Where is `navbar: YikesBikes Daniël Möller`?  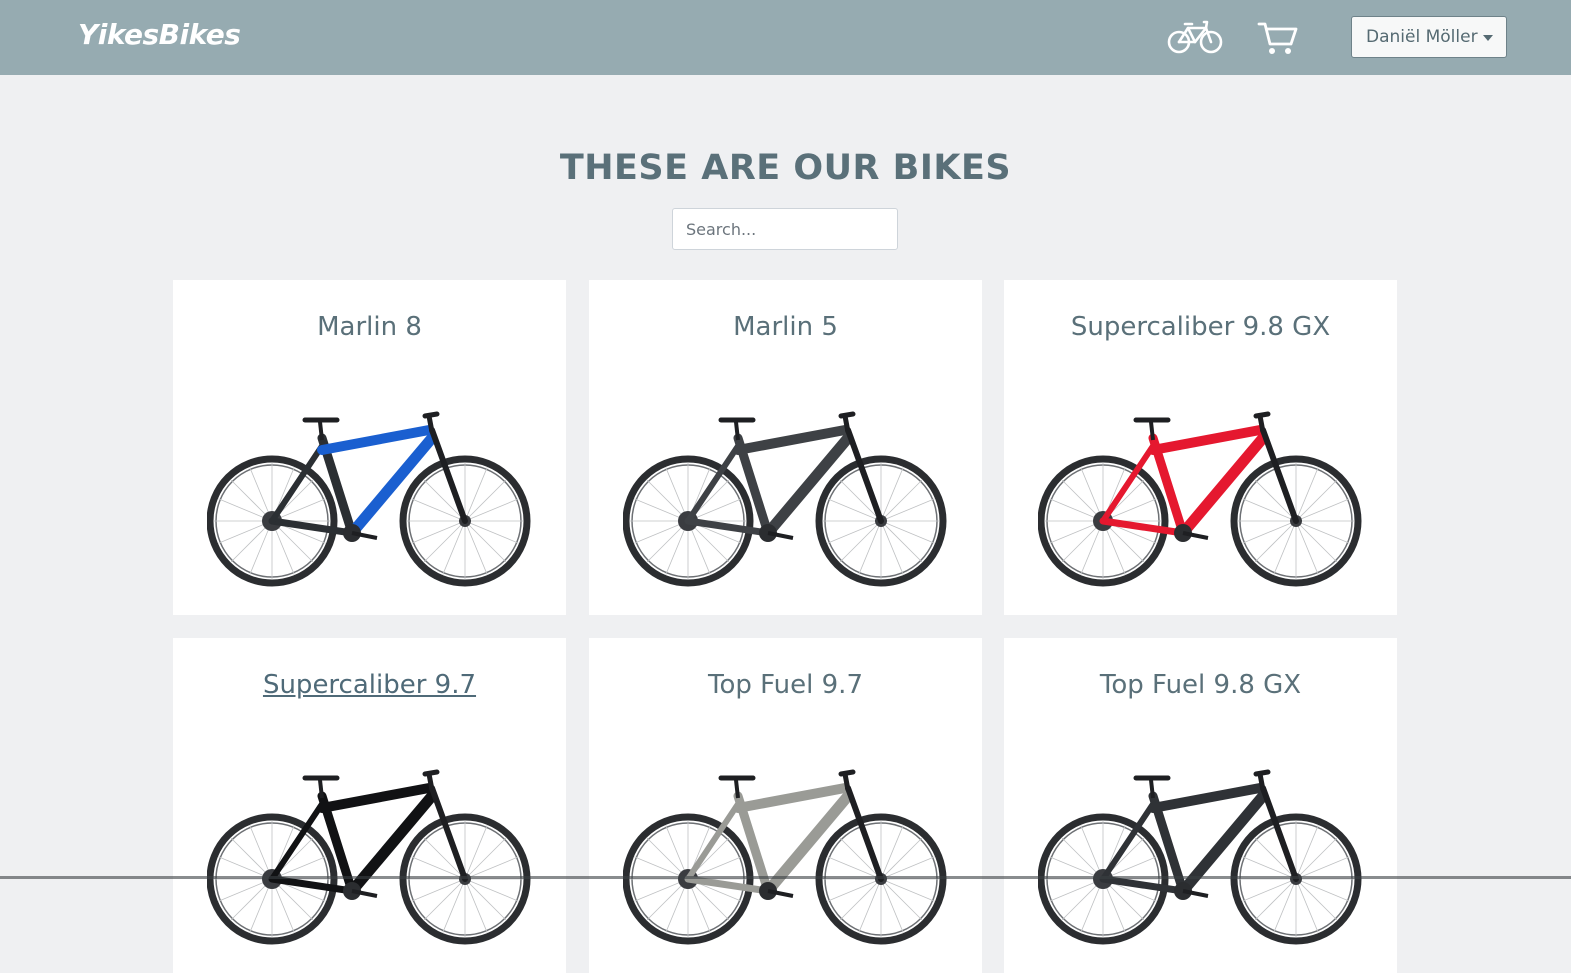
navbar: YikesBikes Daniël Möller is located at coordinates (785, 37).